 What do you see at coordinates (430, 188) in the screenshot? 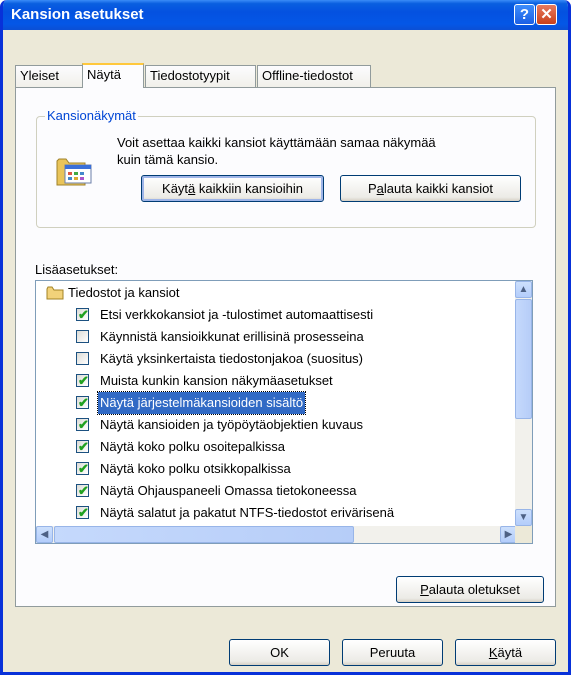
I see `reset-all-folders-button: Palauta kaikki kansiot` at bounding box center [430, 188].